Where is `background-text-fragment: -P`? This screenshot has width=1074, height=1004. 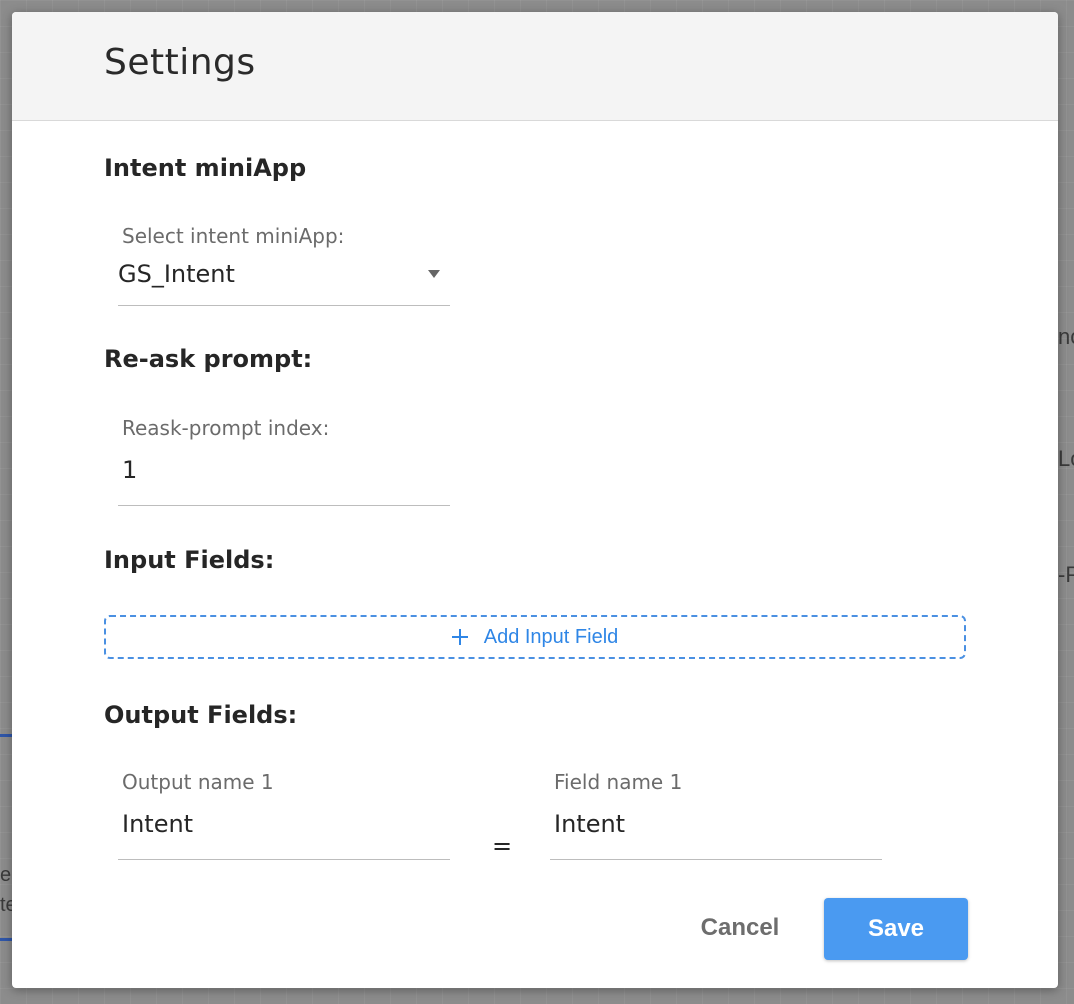
background-text-fragment: -P is located at coordinates (1066, 574).